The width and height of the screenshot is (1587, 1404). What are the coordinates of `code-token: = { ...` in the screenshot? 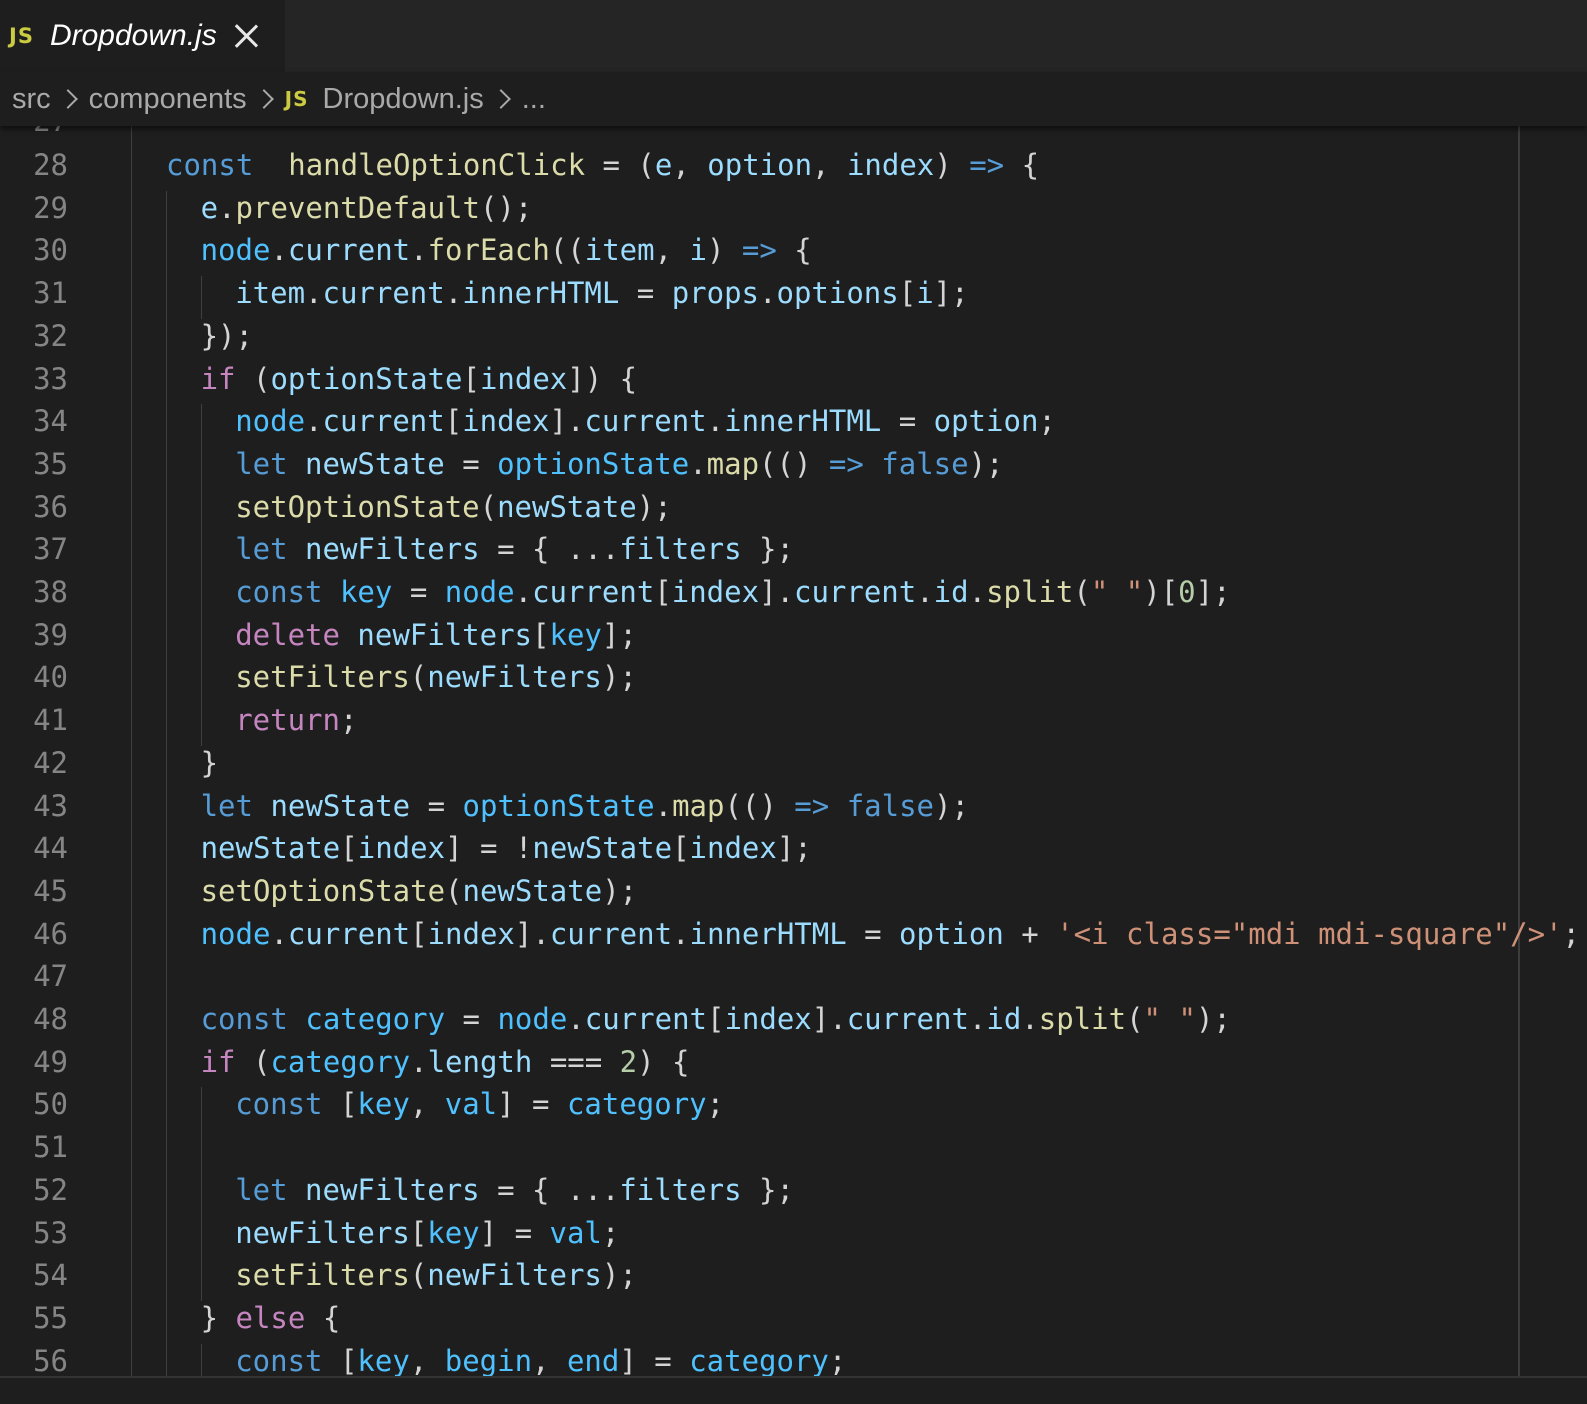 It's located at (549, 549).